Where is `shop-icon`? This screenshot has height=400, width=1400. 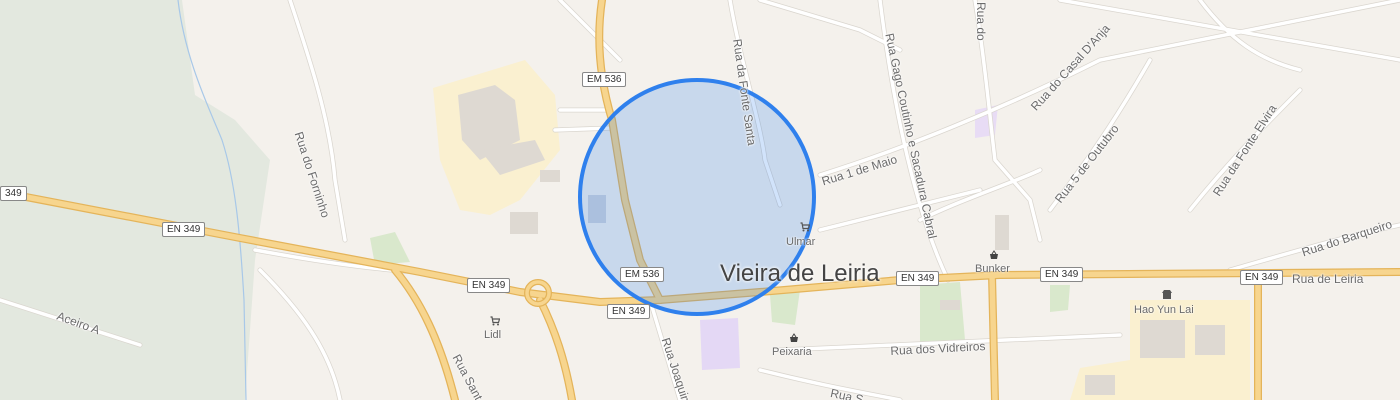
shop-icon is located at coordinates (1167, 295).